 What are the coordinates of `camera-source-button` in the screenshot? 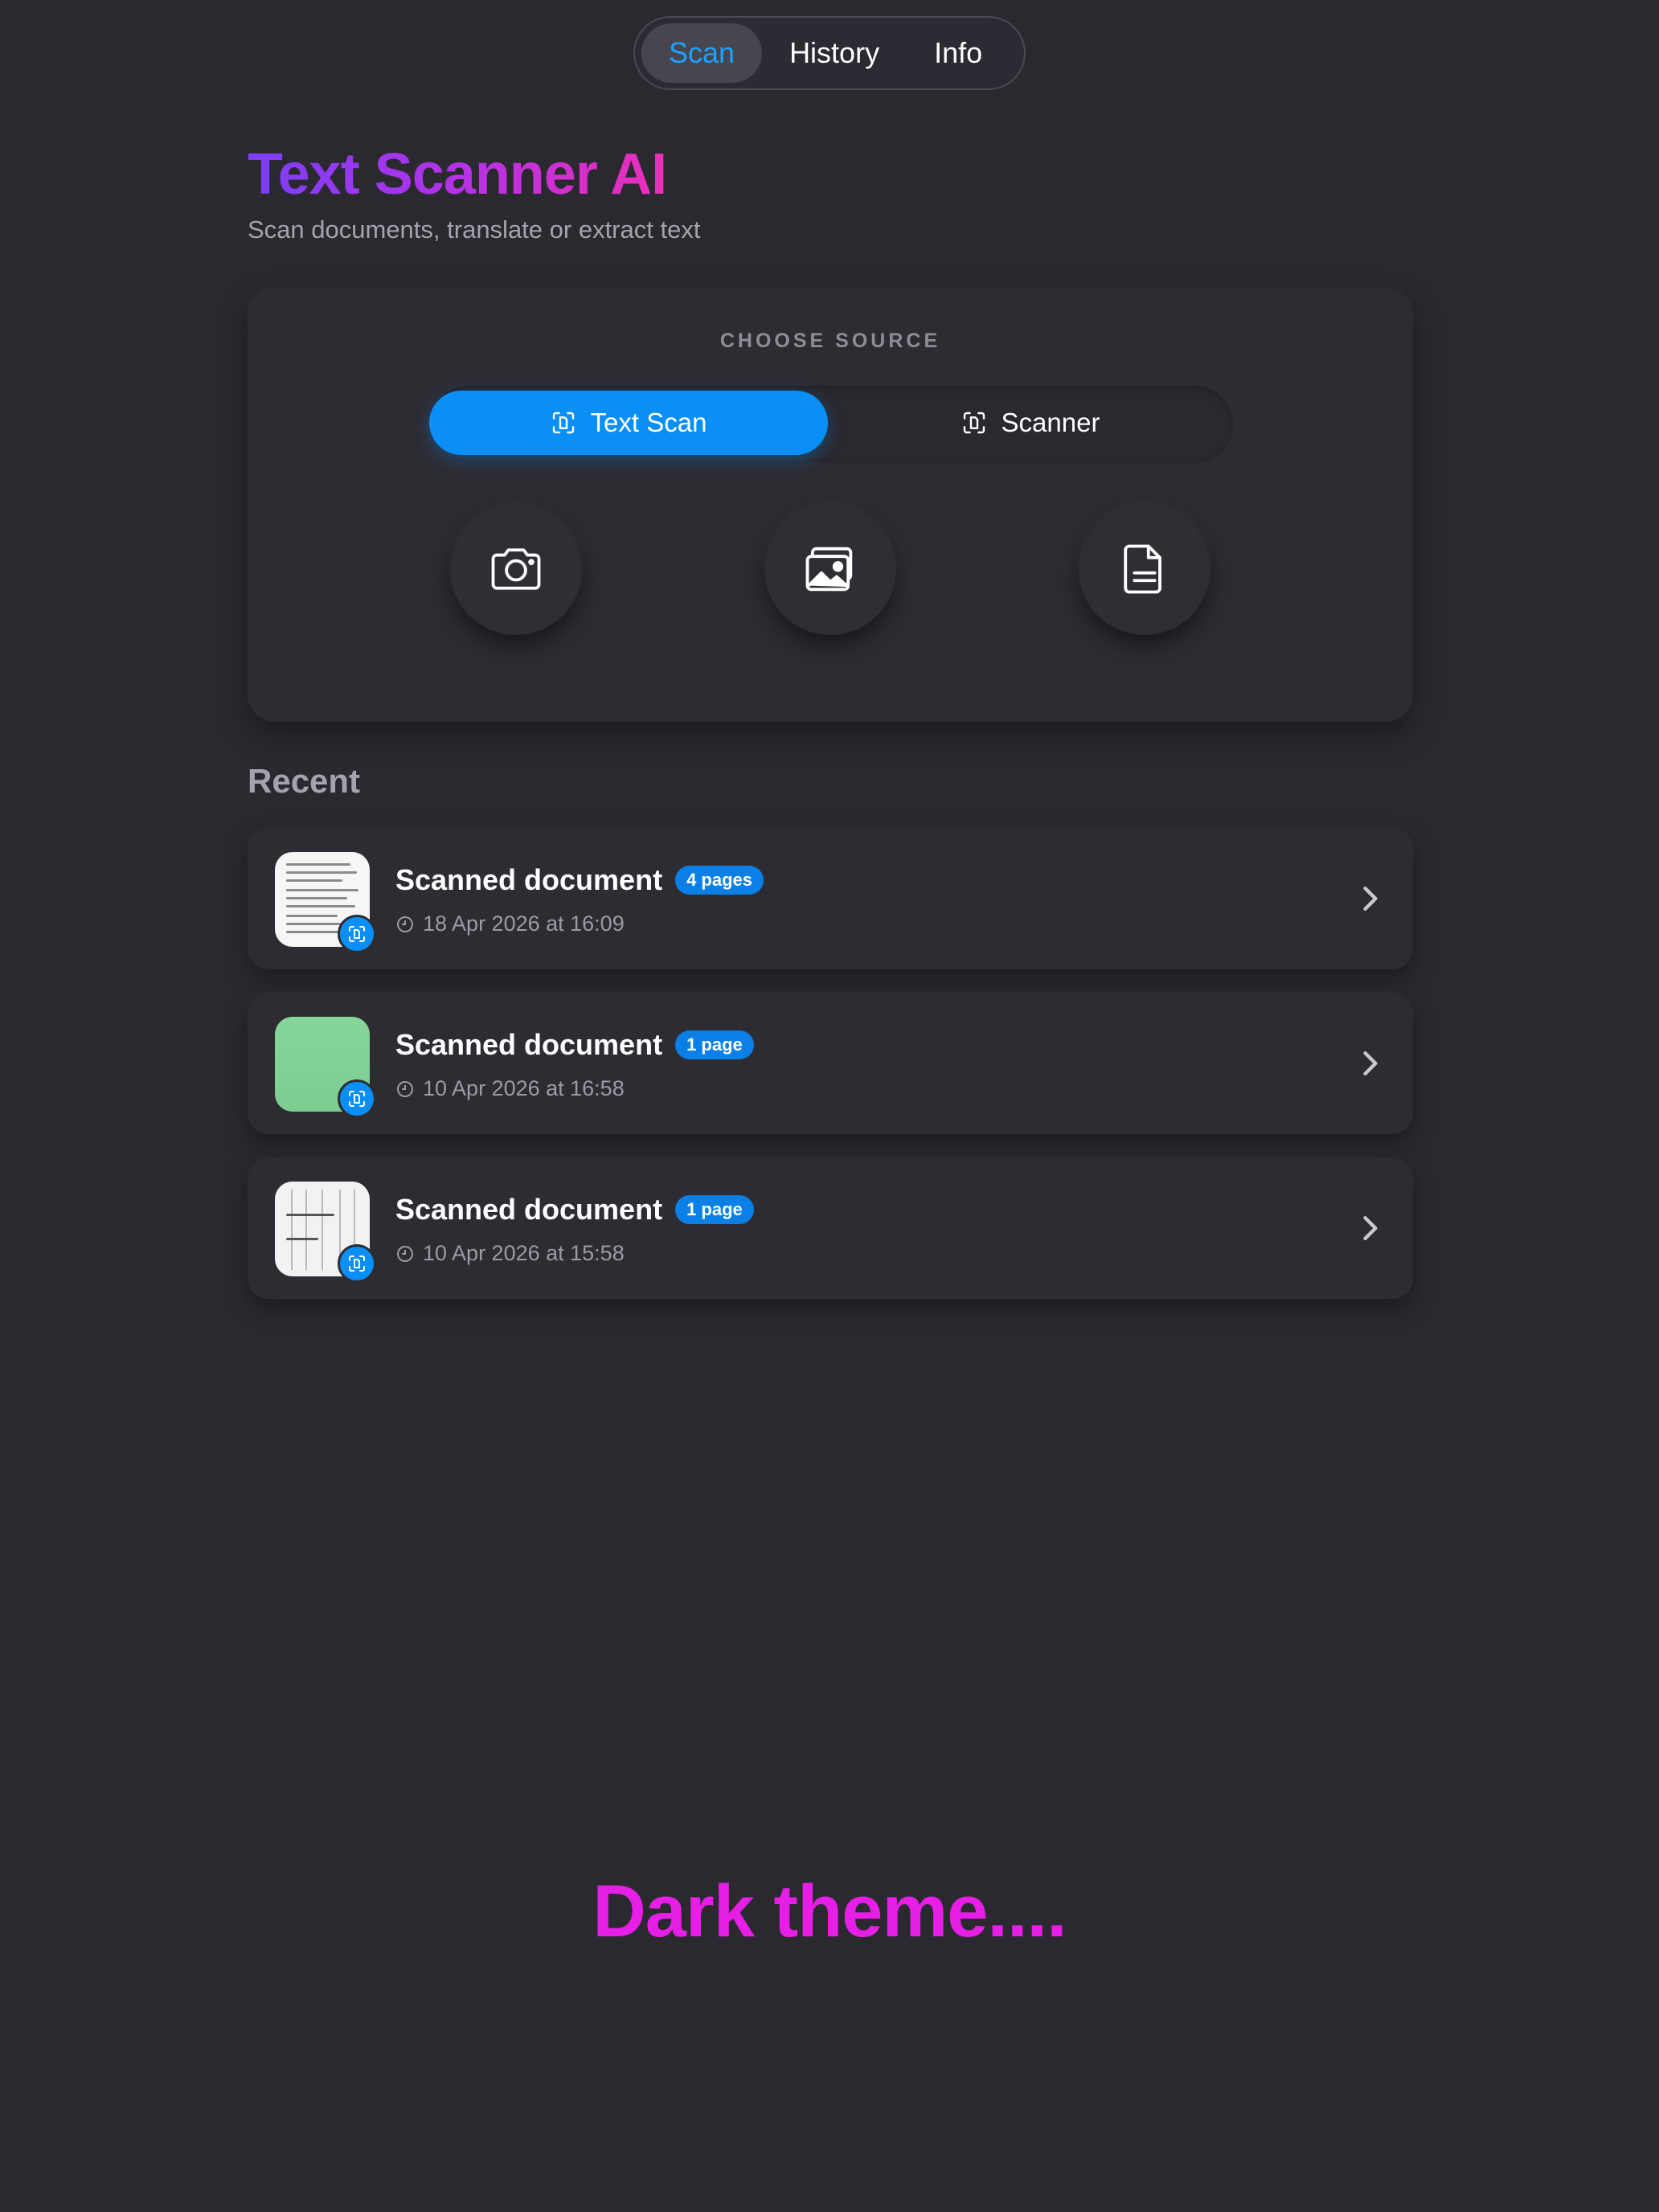 It's located at (516, 569).